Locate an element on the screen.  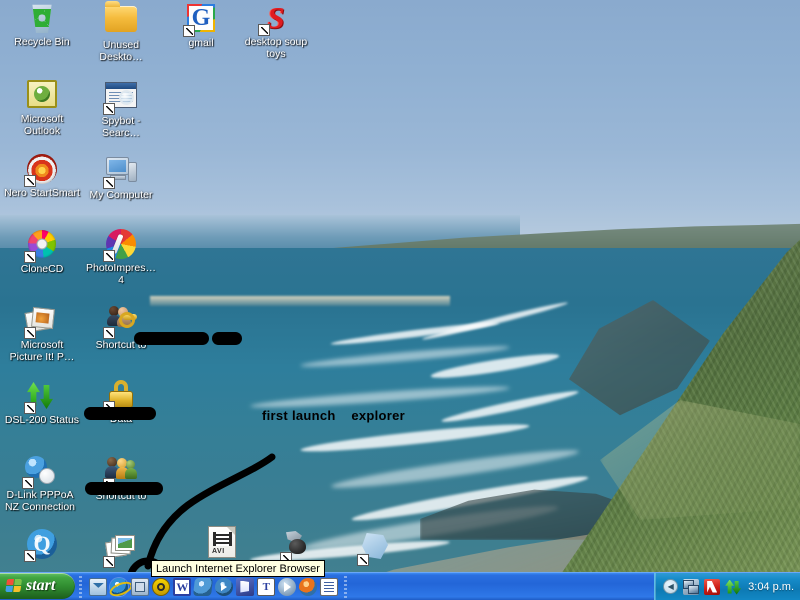
desktop-icon-clonecd: CloneCD is located at coordinates (42, 252).